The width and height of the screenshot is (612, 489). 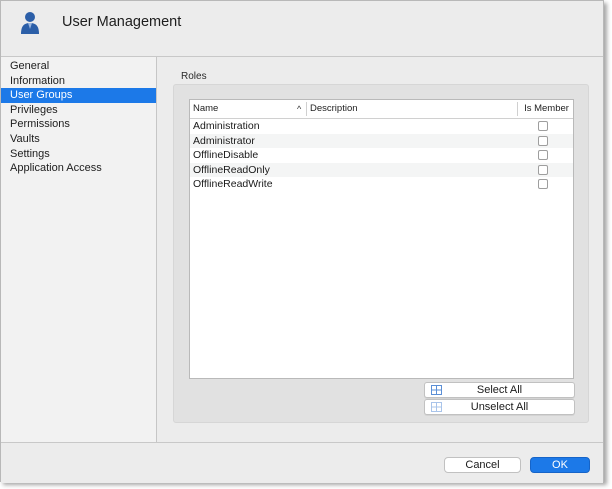 What do you see at coordinates (560, 465) in the screenshot?
I see `ok-button: OK` at bounding box center [560, 465].